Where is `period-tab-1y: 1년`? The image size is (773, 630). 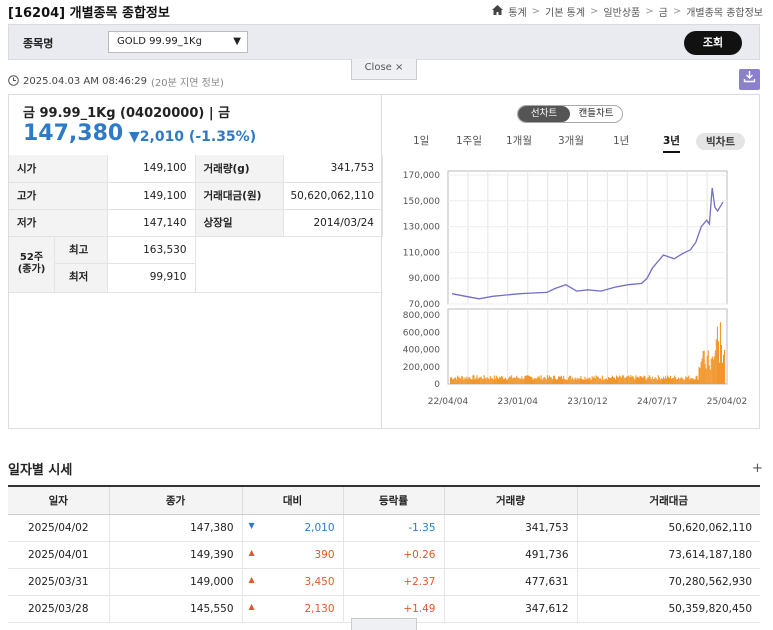 period-tab-1y: 1년 is located at coordinates (621, 140).